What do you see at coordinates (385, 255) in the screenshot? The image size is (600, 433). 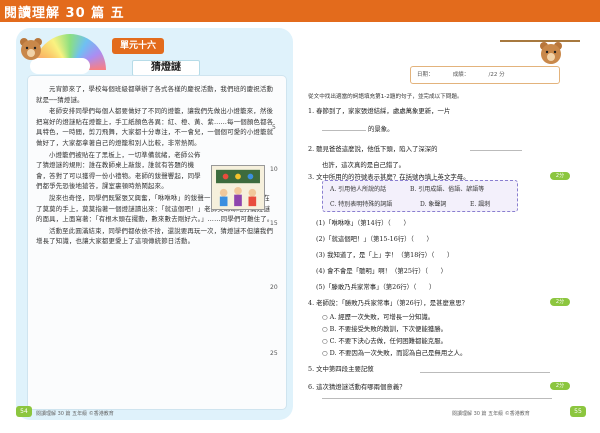 I see `q3-item-3: (3) 我知道了，是「上」字！（第18行）（ ）` at bounding box center [385, 255].